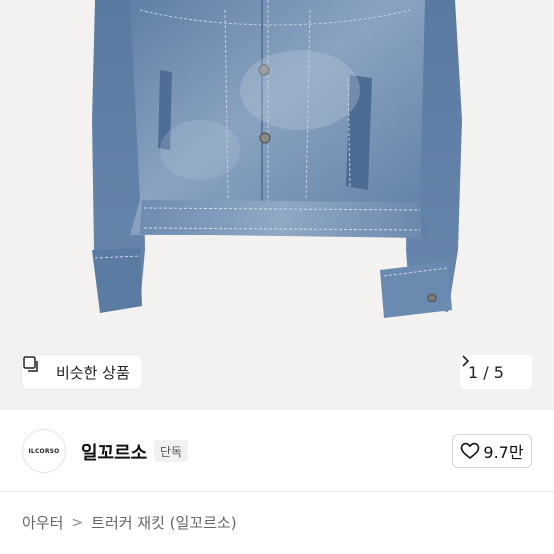 Image resolution: width=554 pixels, height=554 pixels. Describe the element at coordinates (486, 372) in the screenshot. I see `pager-text: 1 / 5` at that location.